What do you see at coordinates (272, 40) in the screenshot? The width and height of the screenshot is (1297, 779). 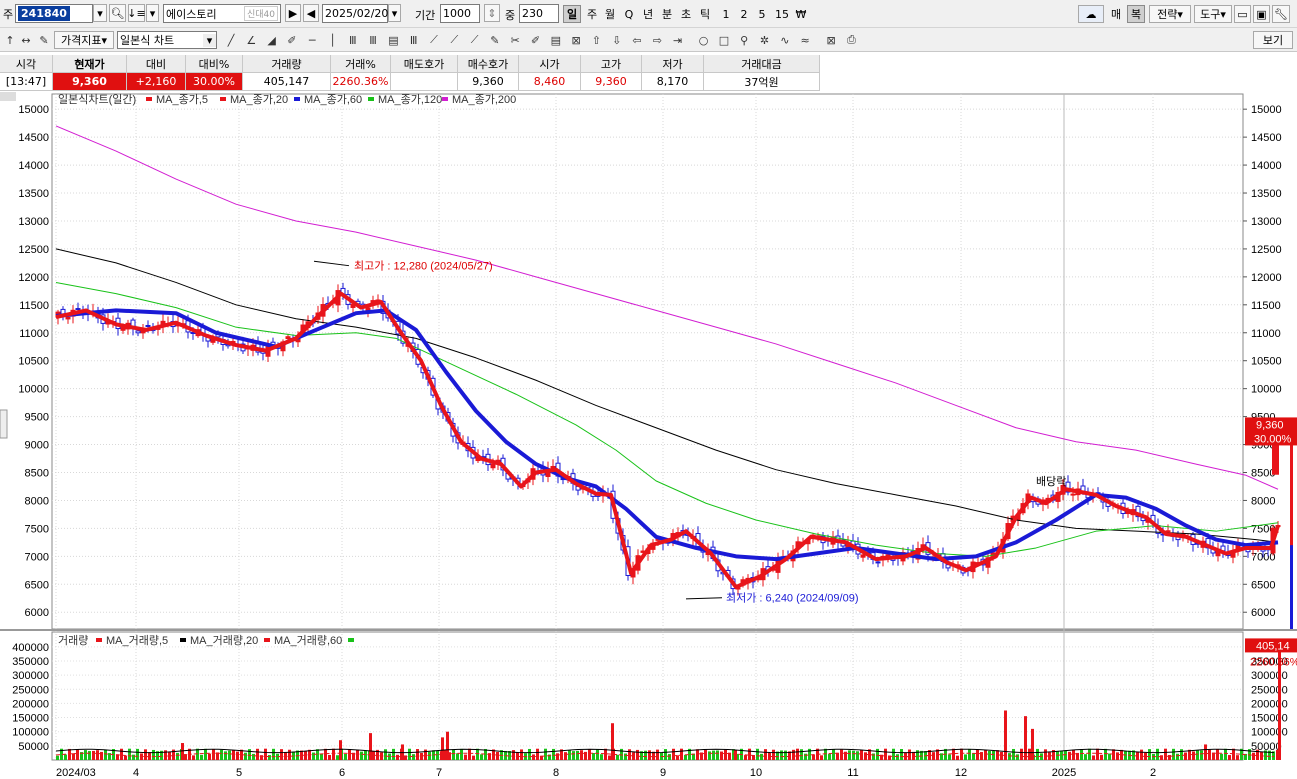 I see `draw-tool-icon: ◢` at bounding box center [272, 40].